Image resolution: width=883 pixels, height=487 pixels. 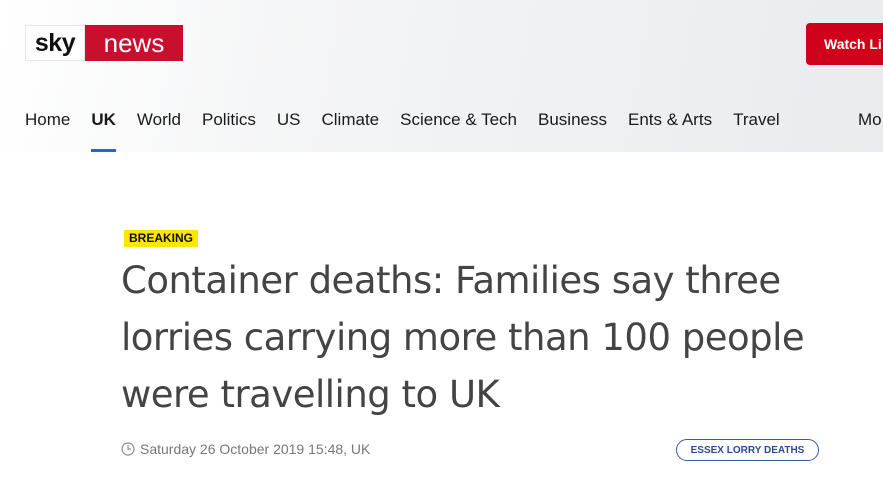 What do you see at coordinates (161, 238) in the screenshot?
I see `breaking-badge: BREAKING` at bounding box center [161, 238].